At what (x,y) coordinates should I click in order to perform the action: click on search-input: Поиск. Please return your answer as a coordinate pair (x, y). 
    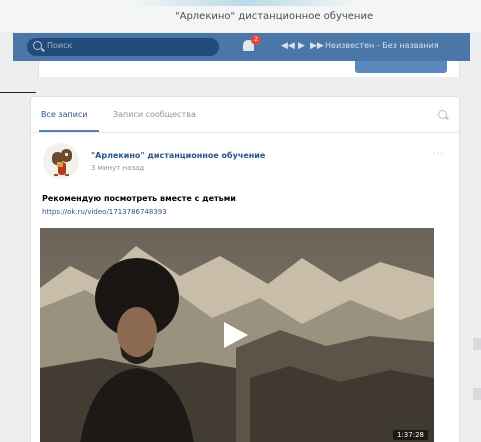
    Looking at the image, I should click on (123, 47).